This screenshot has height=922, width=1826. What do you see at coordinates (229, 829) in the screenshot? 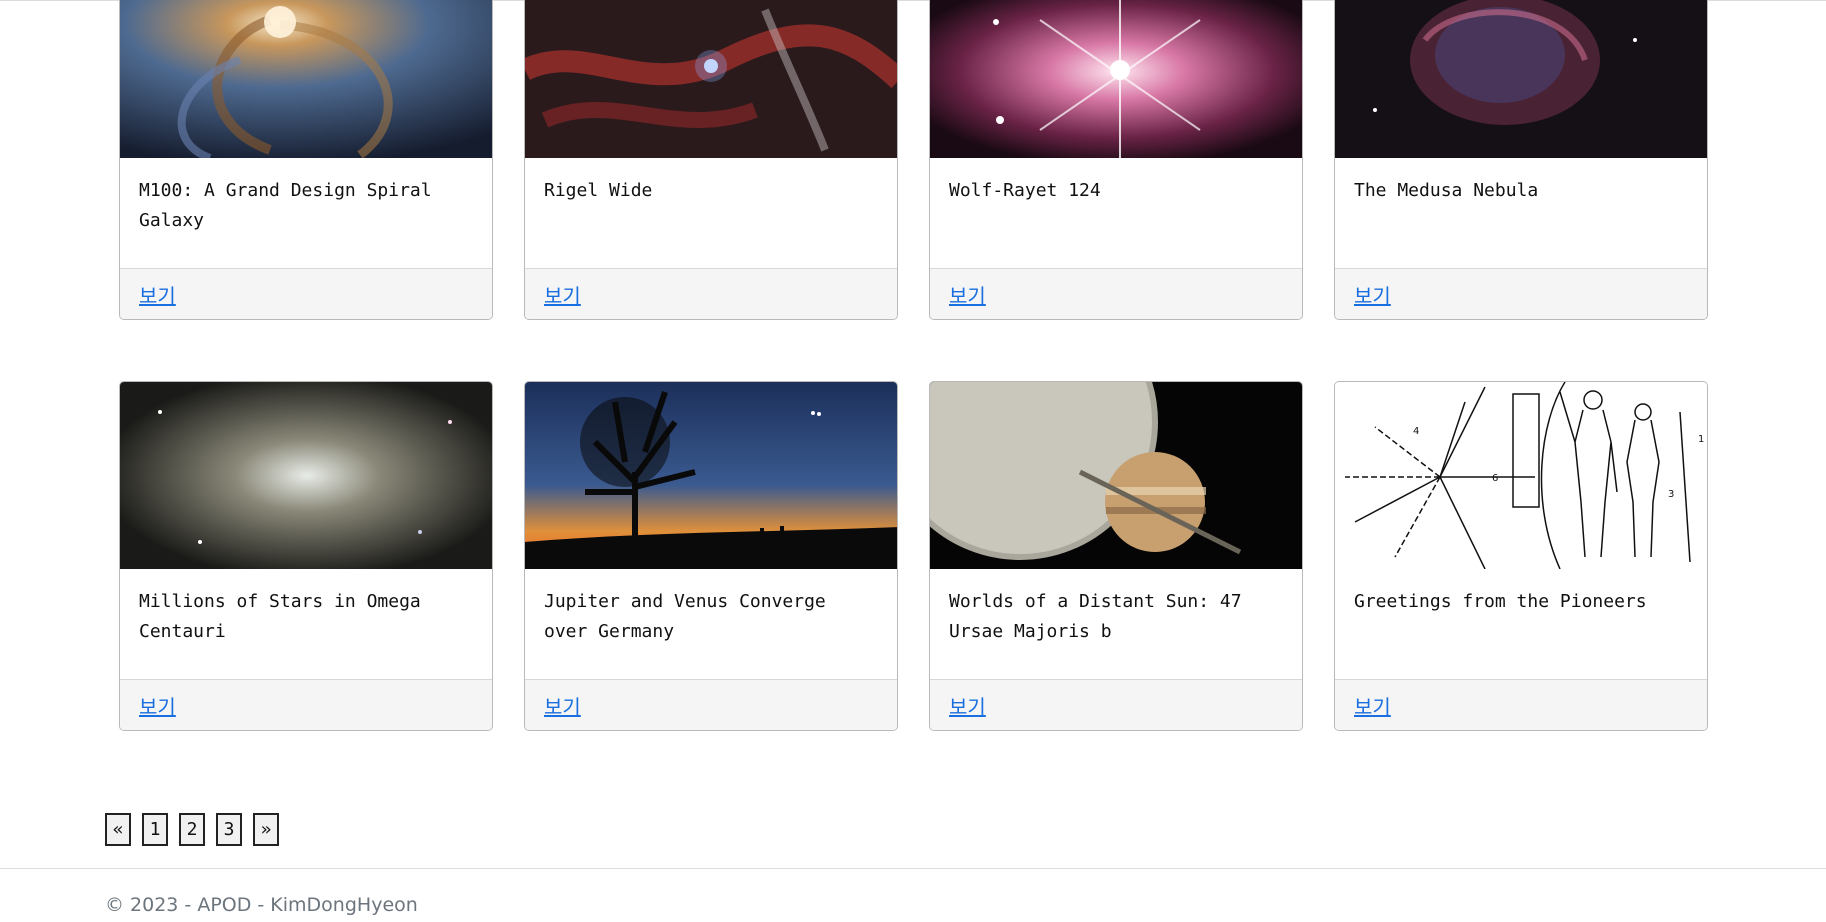
I see `pagination-page-3: 3` at bounding box center [229, 829].